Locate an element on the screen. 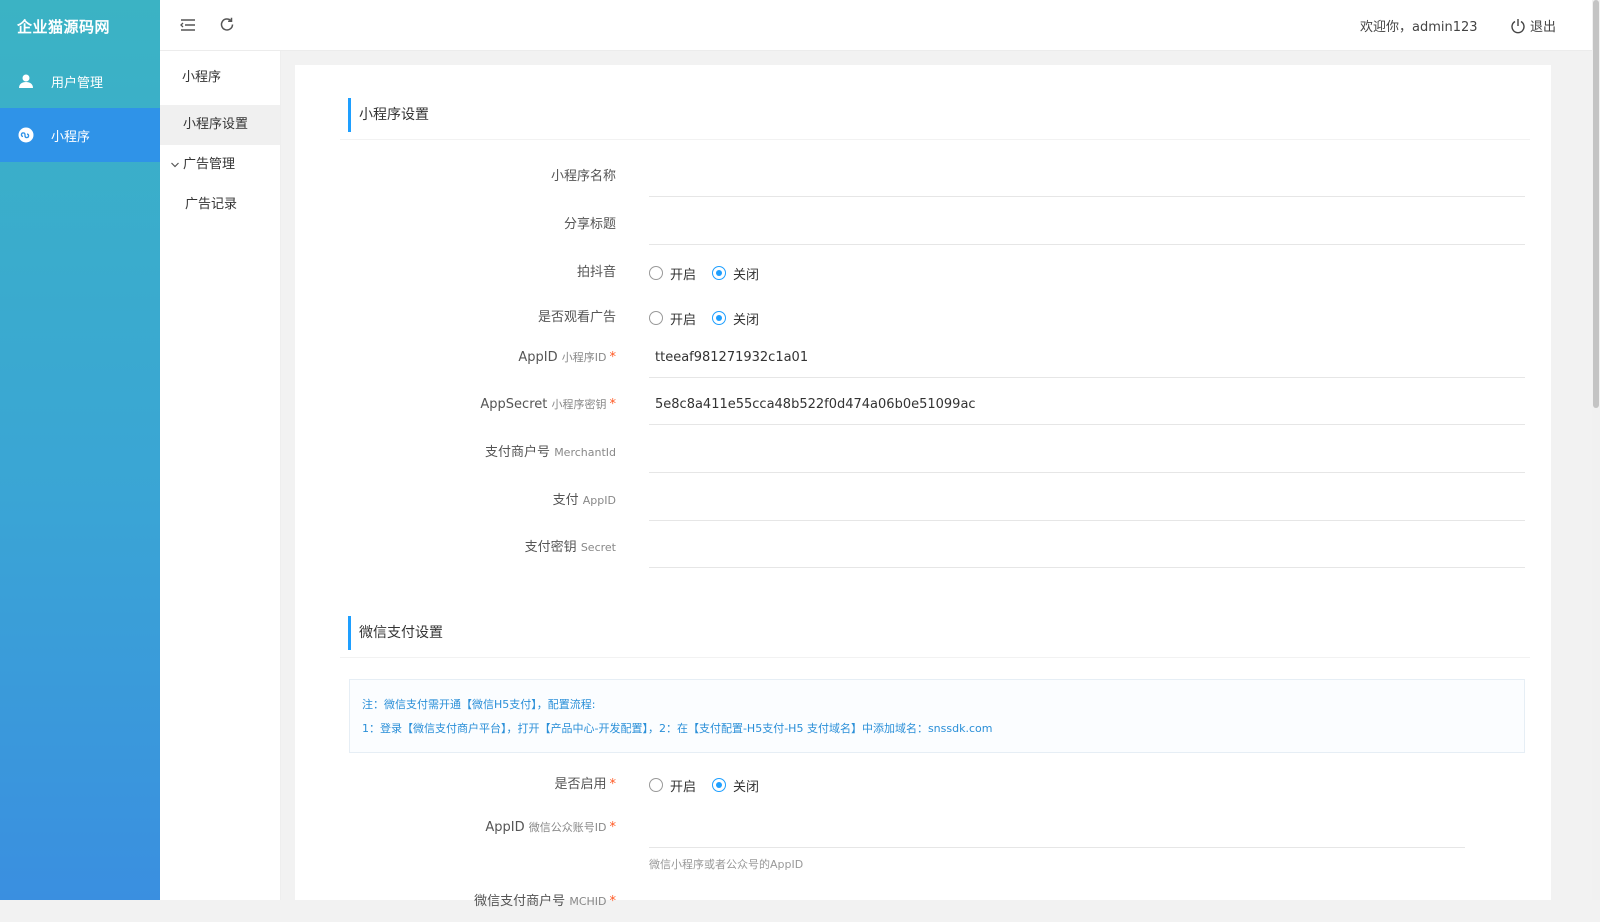 The image size is (1600, 922). sidebar-item-label: 用户管理 is located at coordinates (77, 83).